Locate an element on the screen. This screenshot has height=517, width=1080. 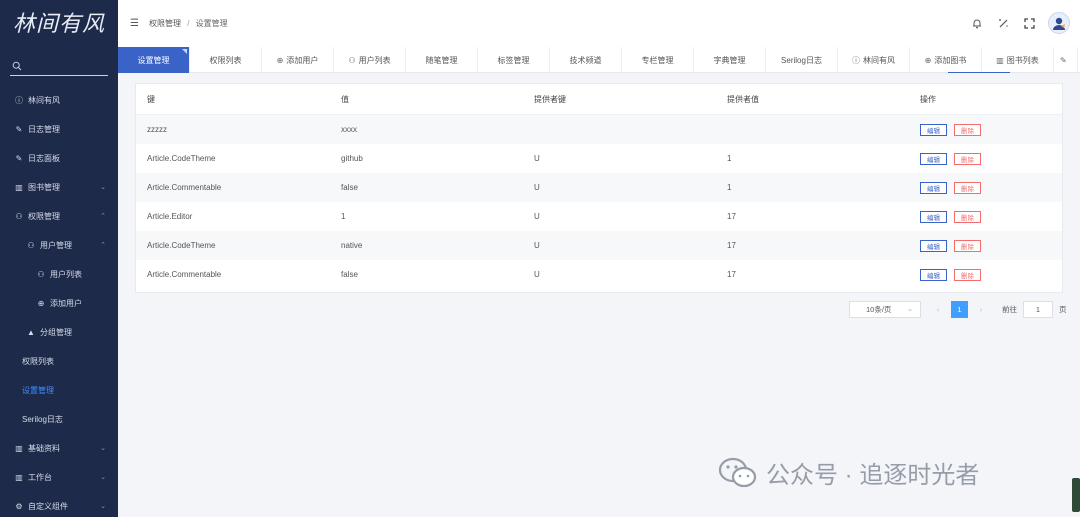
tab-tag-manage: 标签管理 is located at coordinates (514, 60).